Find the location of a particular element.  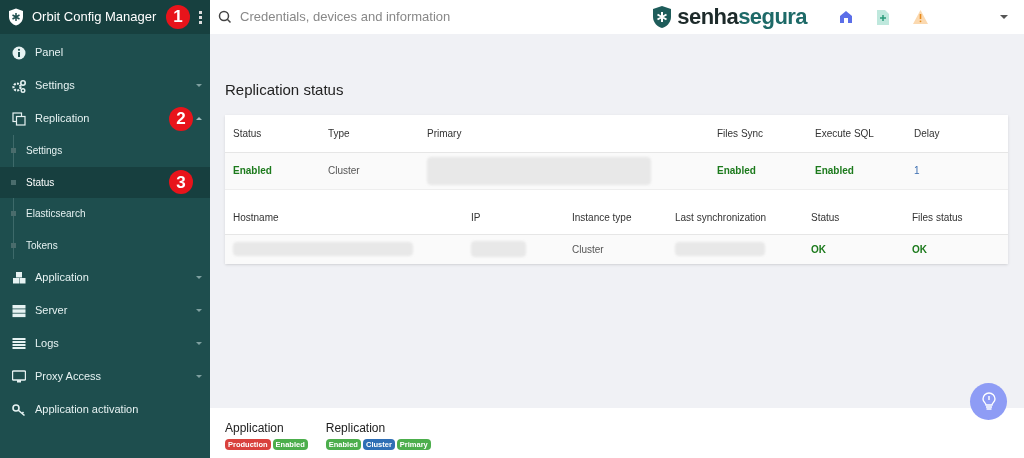

column-header: IP is located at coordinates (476, 218).